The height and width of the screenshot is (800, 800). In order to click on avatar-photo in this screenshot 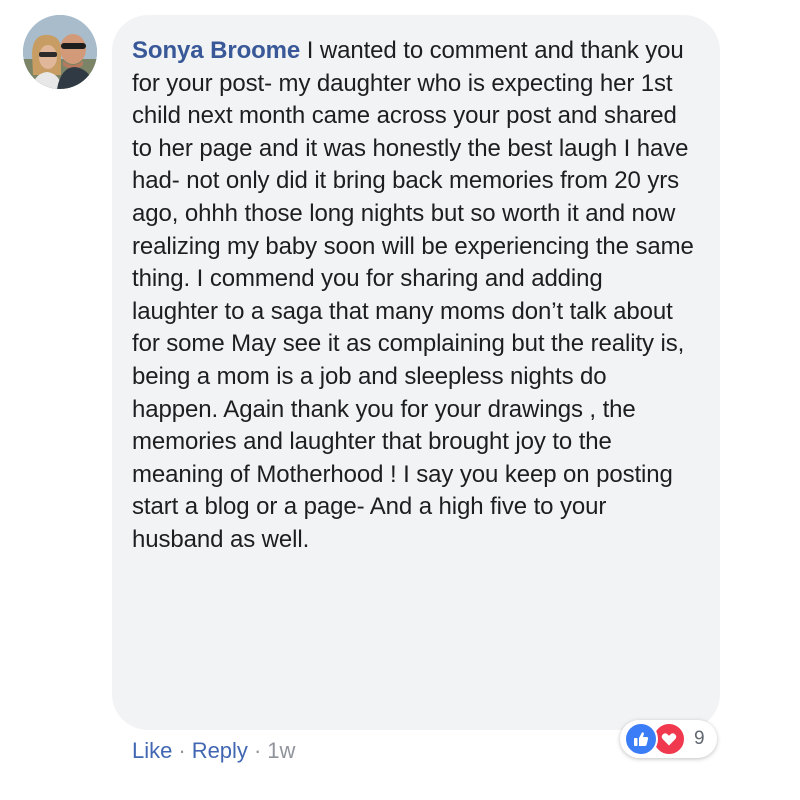, I will do `click(60, 52)`.